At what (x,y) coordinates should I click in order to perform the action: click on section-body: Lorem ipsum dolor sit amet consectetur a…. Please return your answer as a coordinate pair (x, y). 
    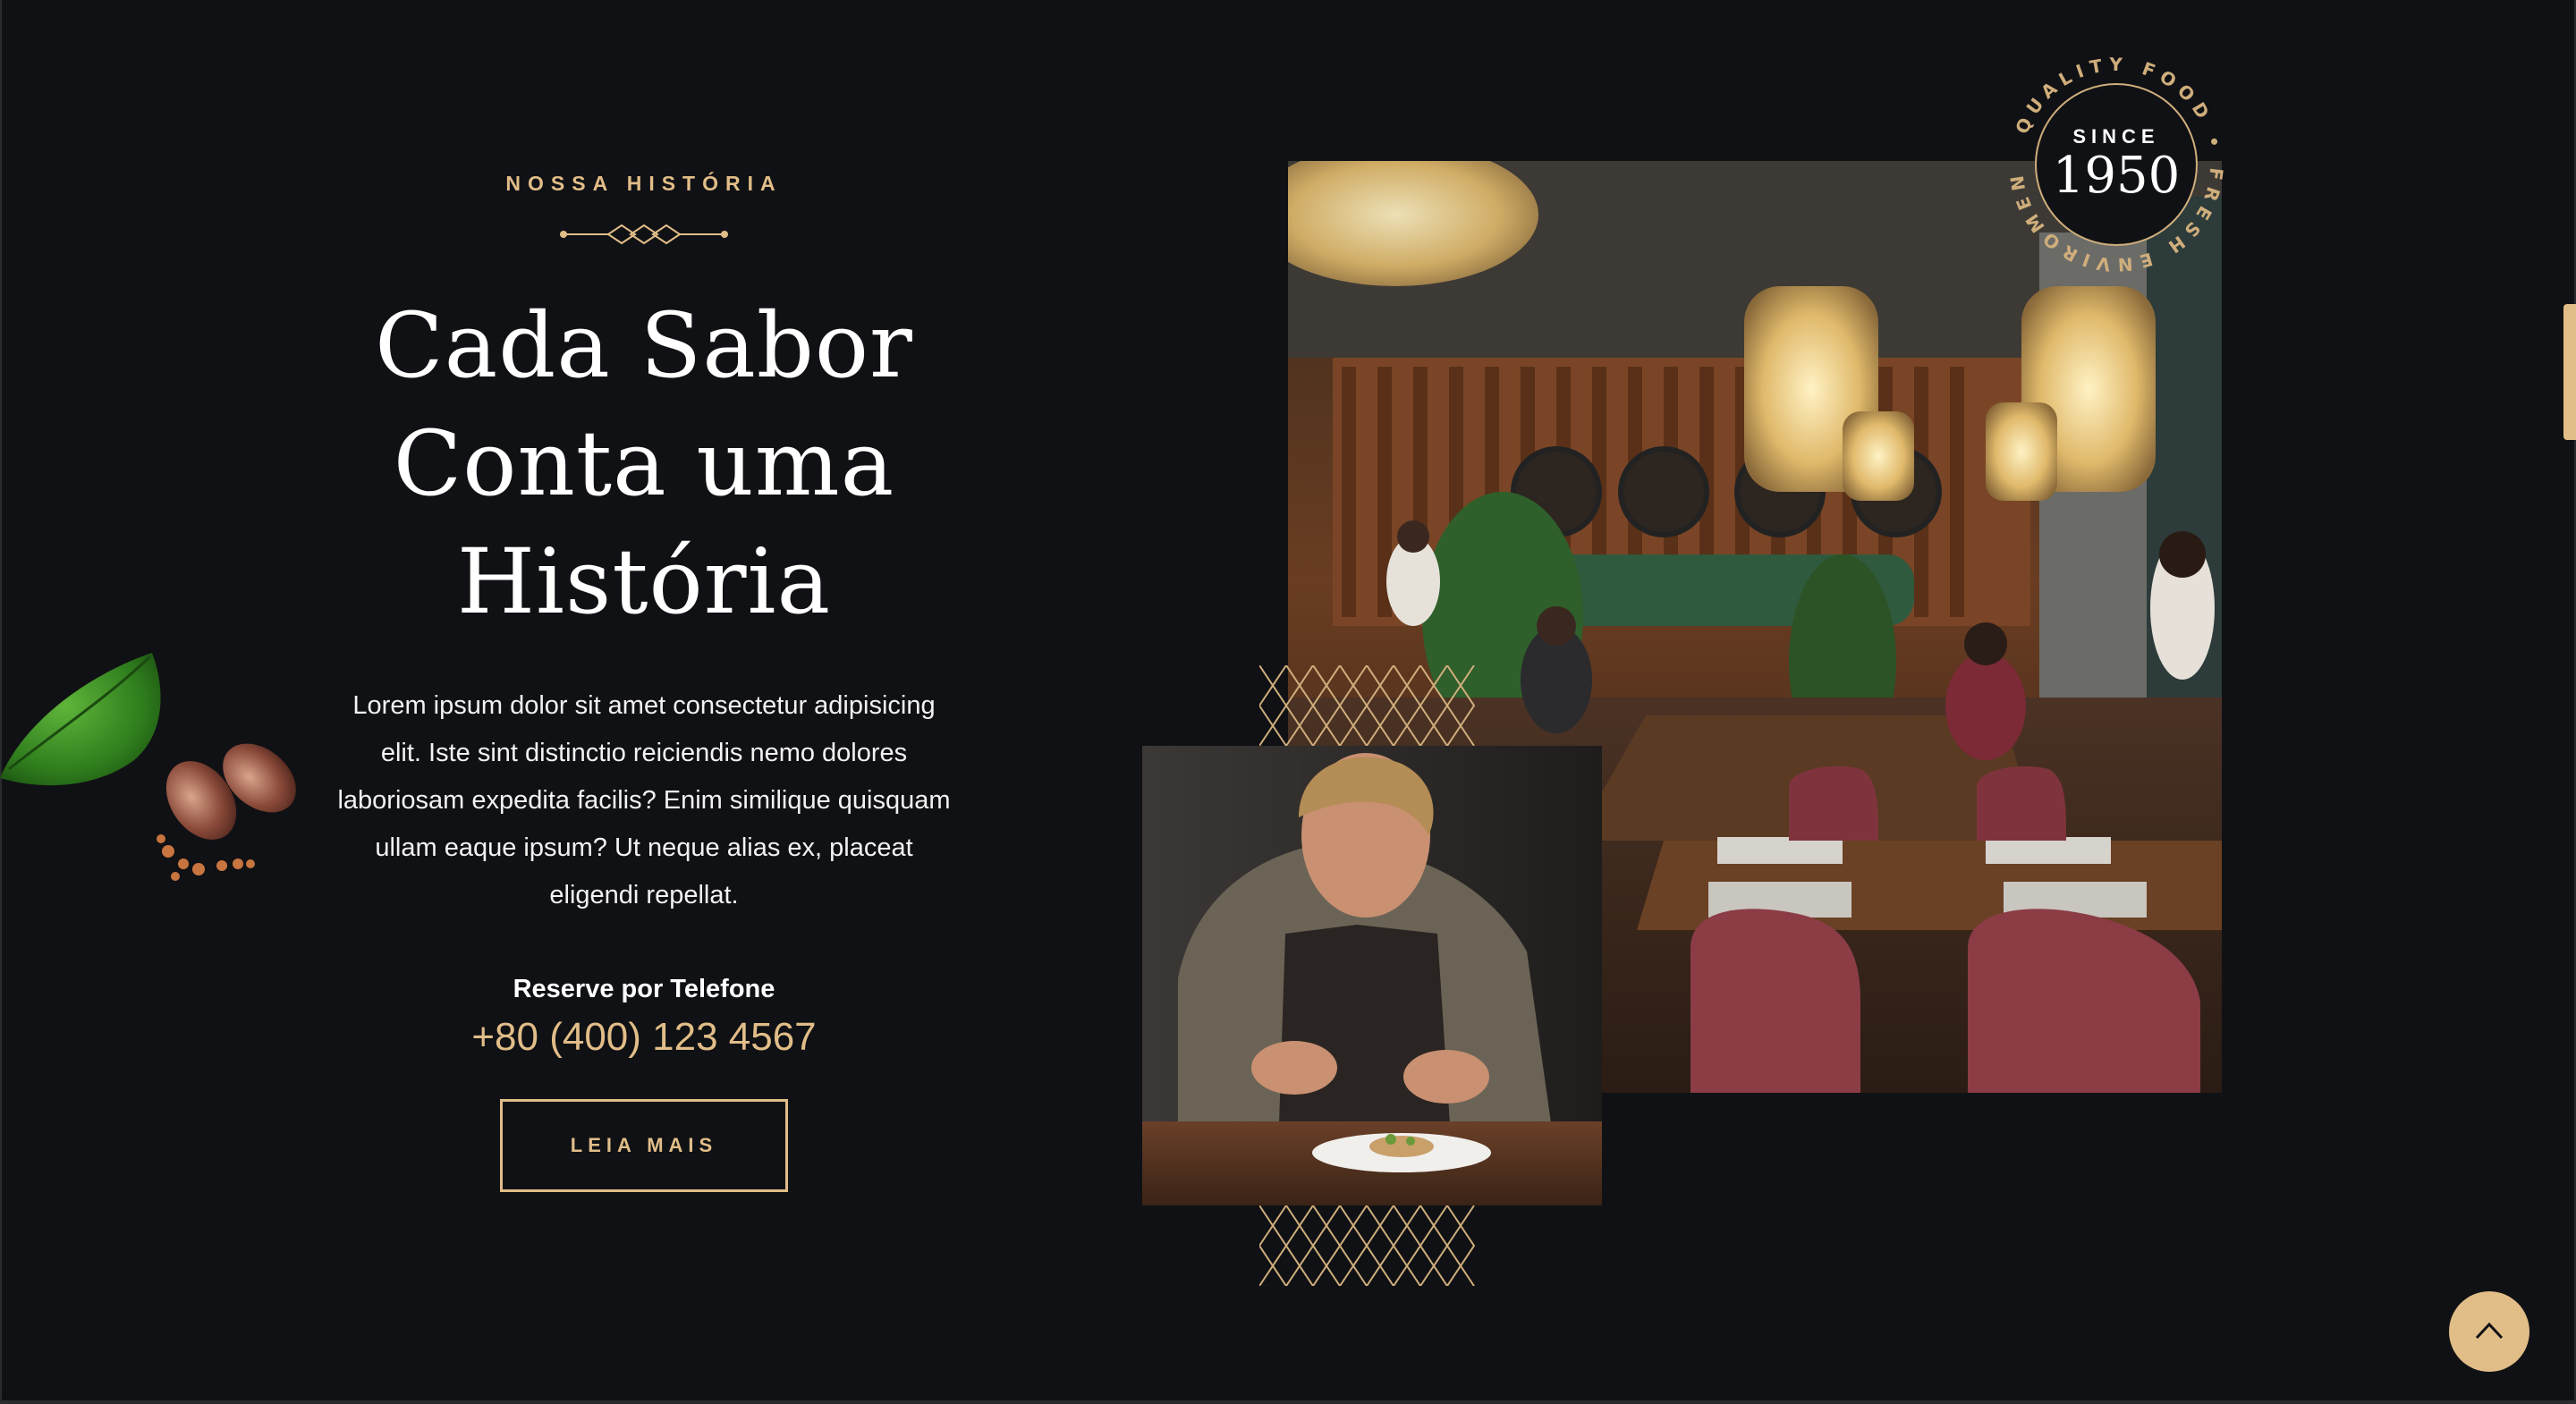
    Looking at the image, I should click on (644, 800).